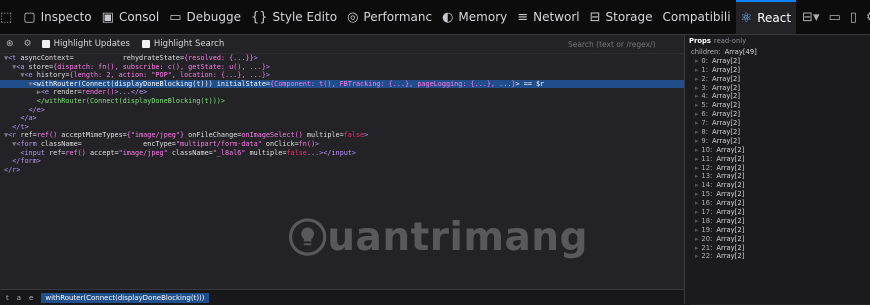 The height and width of the screenshot is (305, 870). Describe the element at coordinates (8, 161) in the screenshot. I see `tree-token` at that location.